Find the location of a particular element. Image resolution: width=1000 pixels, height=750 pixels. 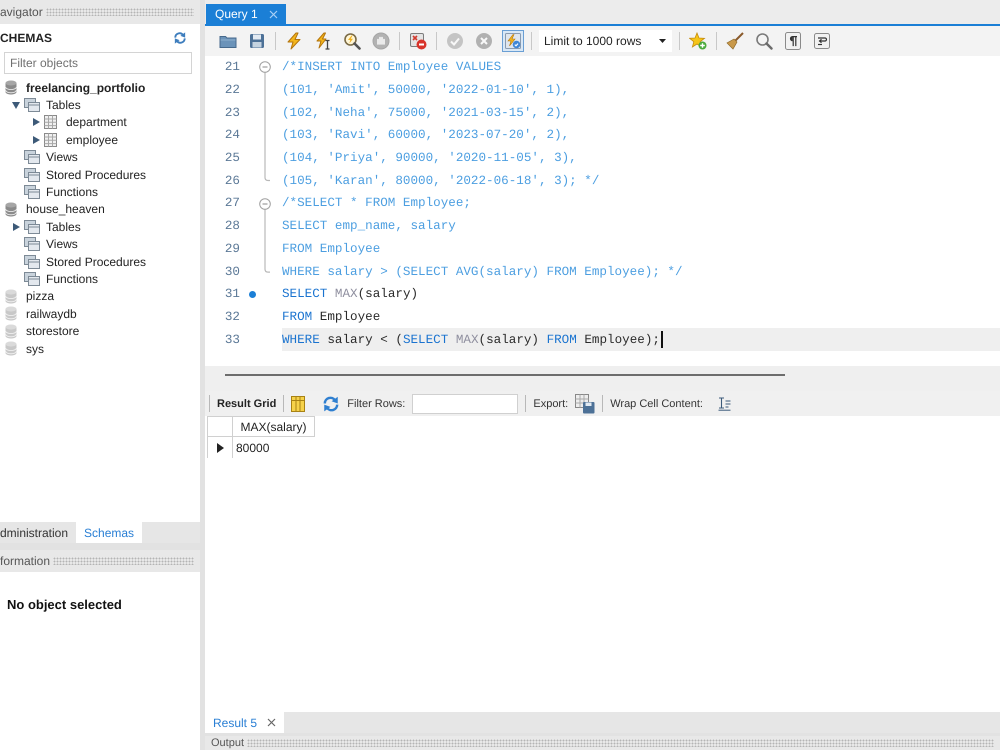

code-line: (104, 'Priya', 90000, '2020-11-05', 3), is located at coordinates (429, 158).